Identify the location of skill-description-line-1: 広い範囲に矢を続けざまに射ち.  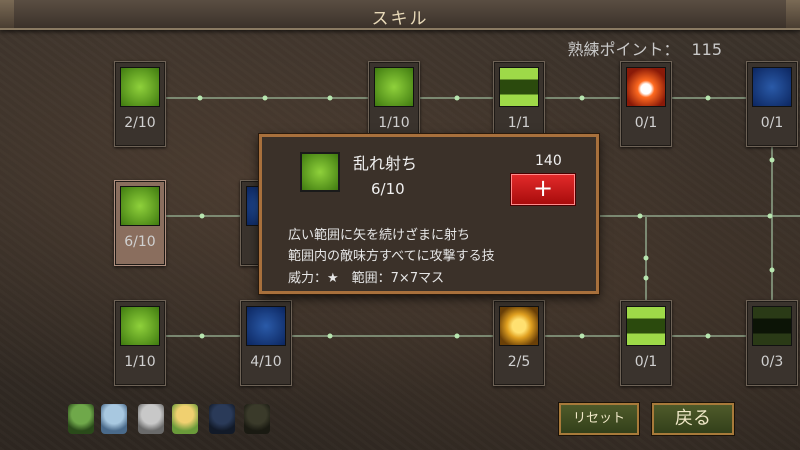
(379, 235).